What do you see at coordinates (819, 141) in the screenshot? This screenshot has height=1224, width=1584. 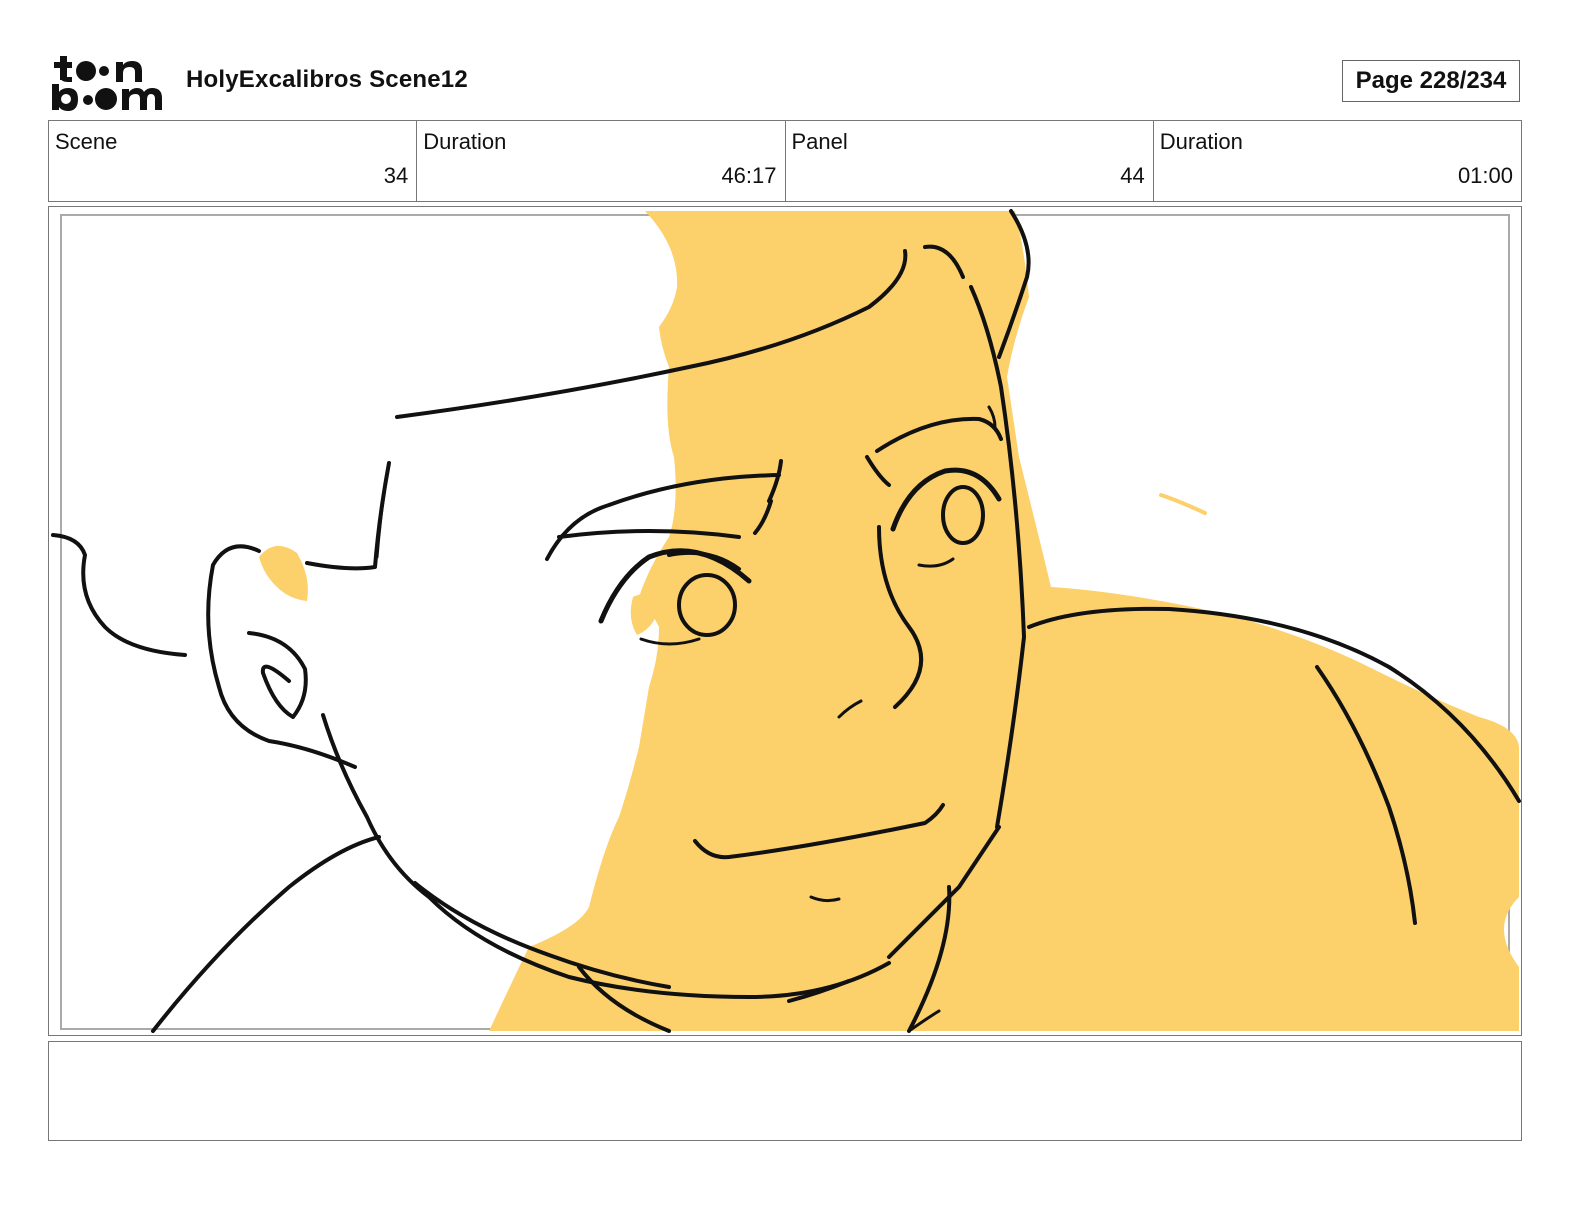 I see `panel-label: Panel` at bounding box center [819, 141].